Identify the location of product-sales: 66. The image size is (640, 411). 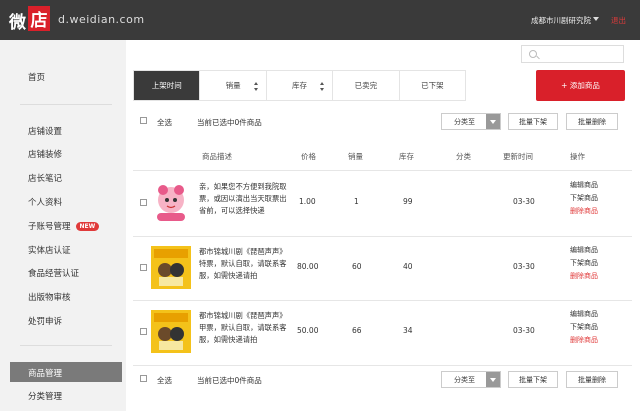
(357, 330).